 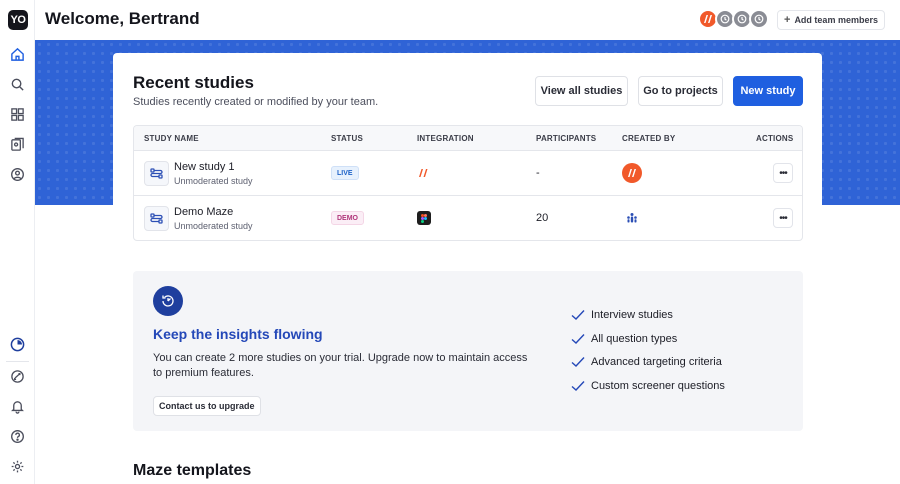 I want to click on home-icon, so click(x=17, y=54).